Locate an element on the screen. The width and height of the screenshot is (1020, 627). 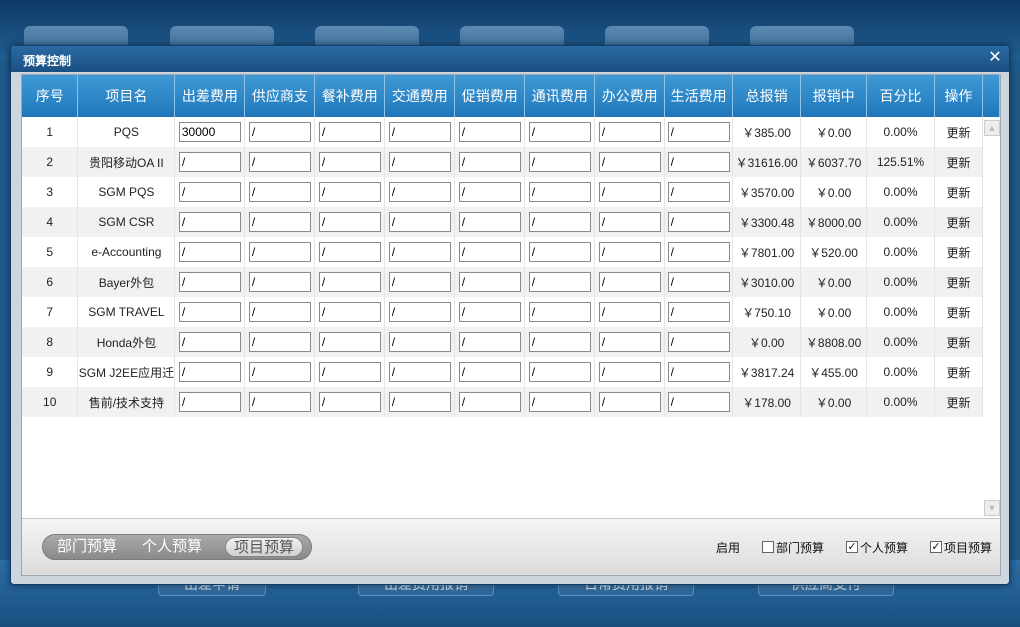
close-icon: ✕ is located at coordinates (995, 58).